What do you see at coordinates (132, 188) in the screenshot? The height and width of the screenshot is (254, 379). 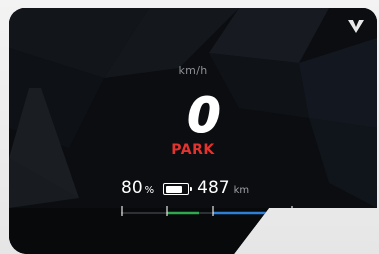 I see `state-of-charge-value: 80` at bounding box center [132, 188].